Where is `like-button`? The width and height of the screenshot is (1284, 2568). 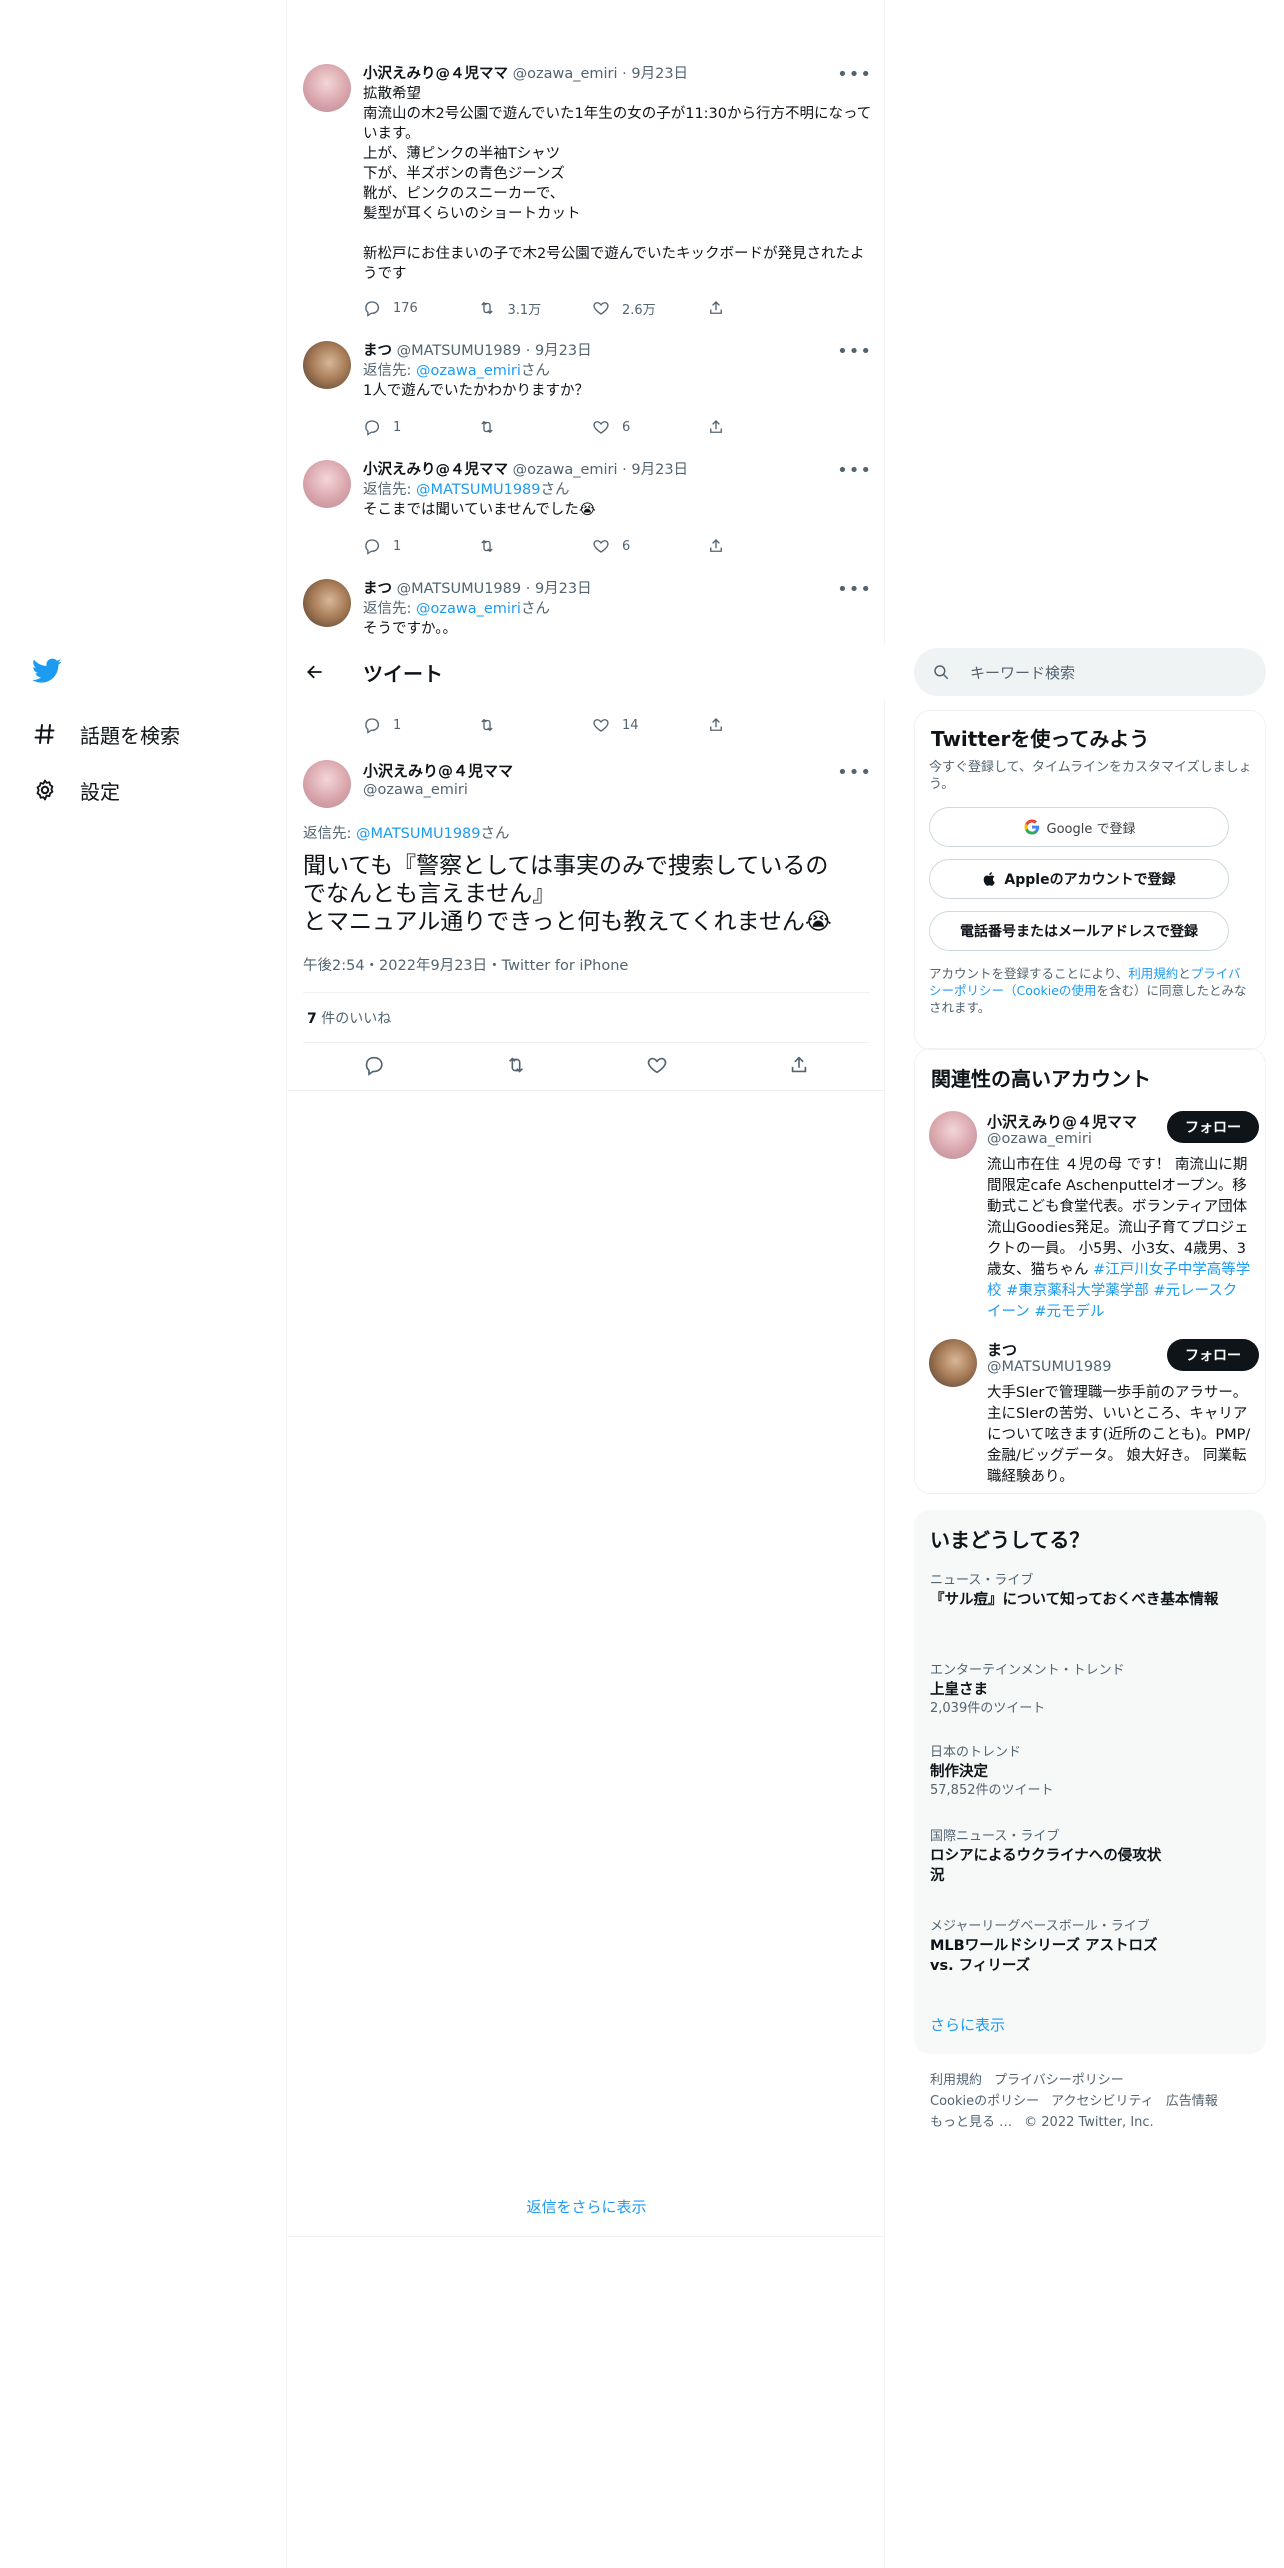 like-button is located at coordinates (657, 1067).